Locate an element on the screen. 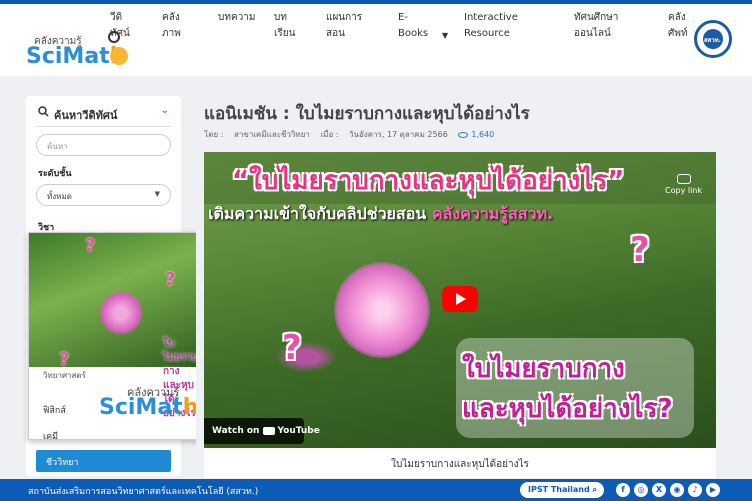  nav-interactive-resource: Interactive Resource is located at coordinates (491, 26).